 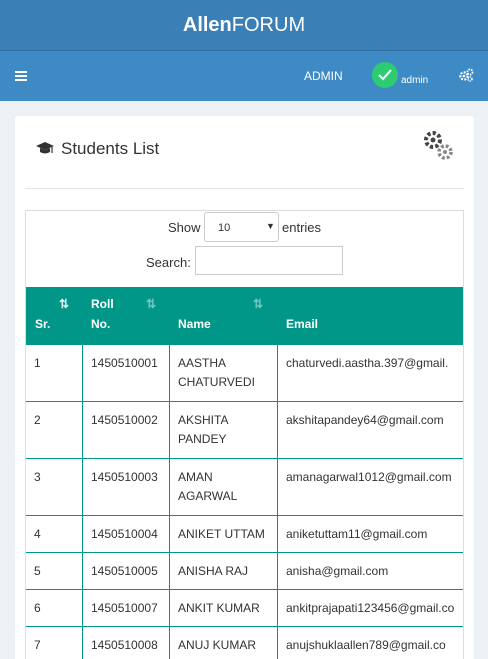 What do you see at coordinates (125, 571) in the screenshot?
I see `cell-roll: 1450510005` at bounding box center [125, 571].